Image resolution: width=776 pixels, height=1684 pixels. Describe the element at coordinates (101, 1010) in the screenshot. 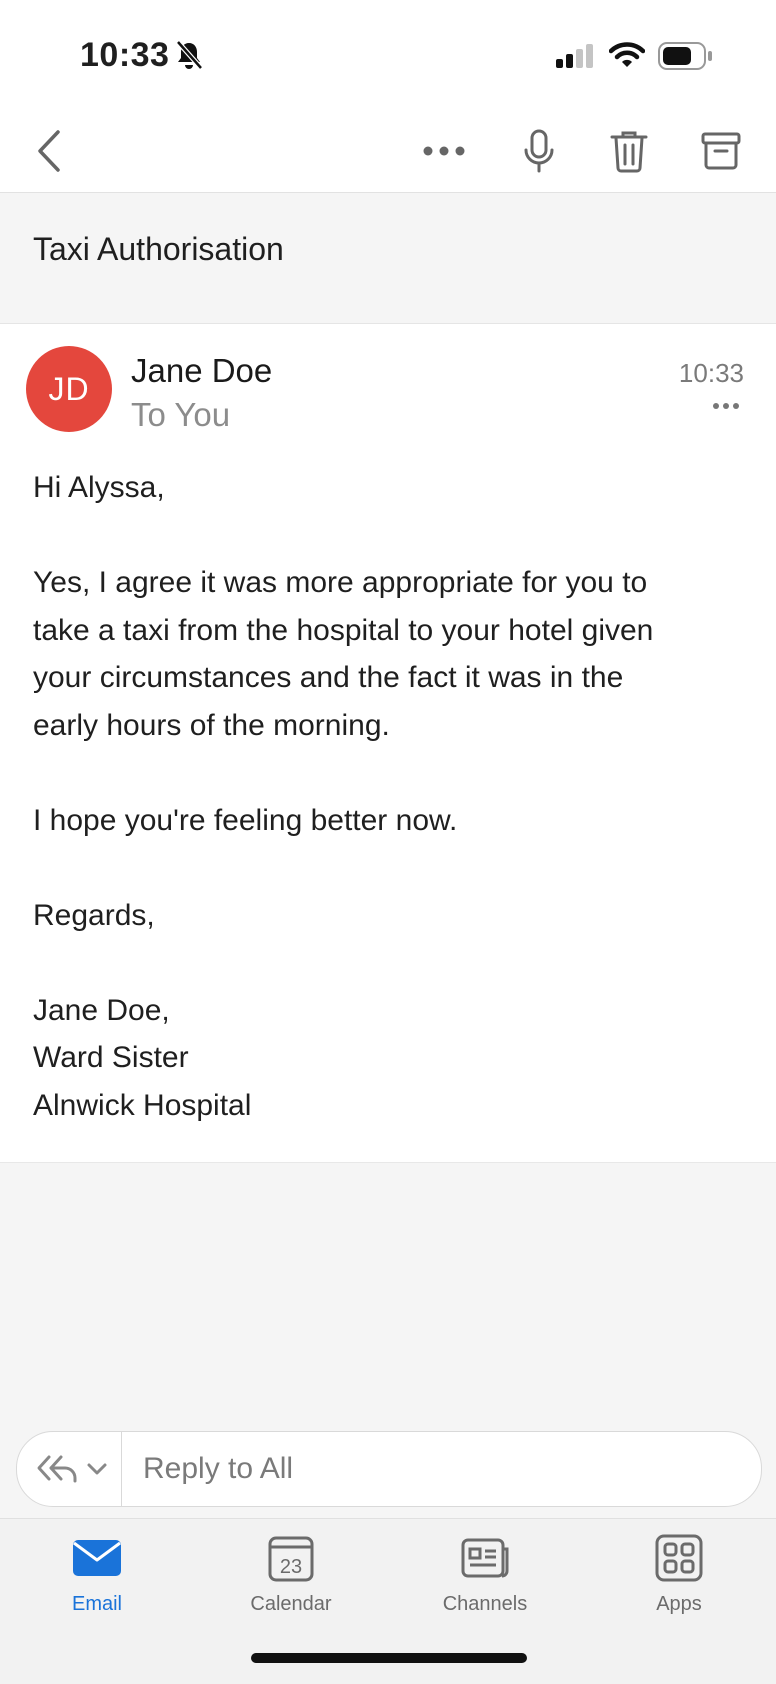

I see `signature-name: Jane Doe,` at that location.